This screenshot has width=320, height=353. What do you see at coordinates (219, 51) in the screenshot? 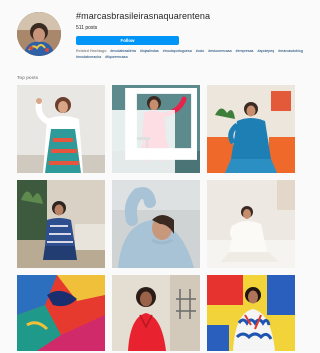
I see `related-tag: #estouemcasa` at bounding box center [219, 51].